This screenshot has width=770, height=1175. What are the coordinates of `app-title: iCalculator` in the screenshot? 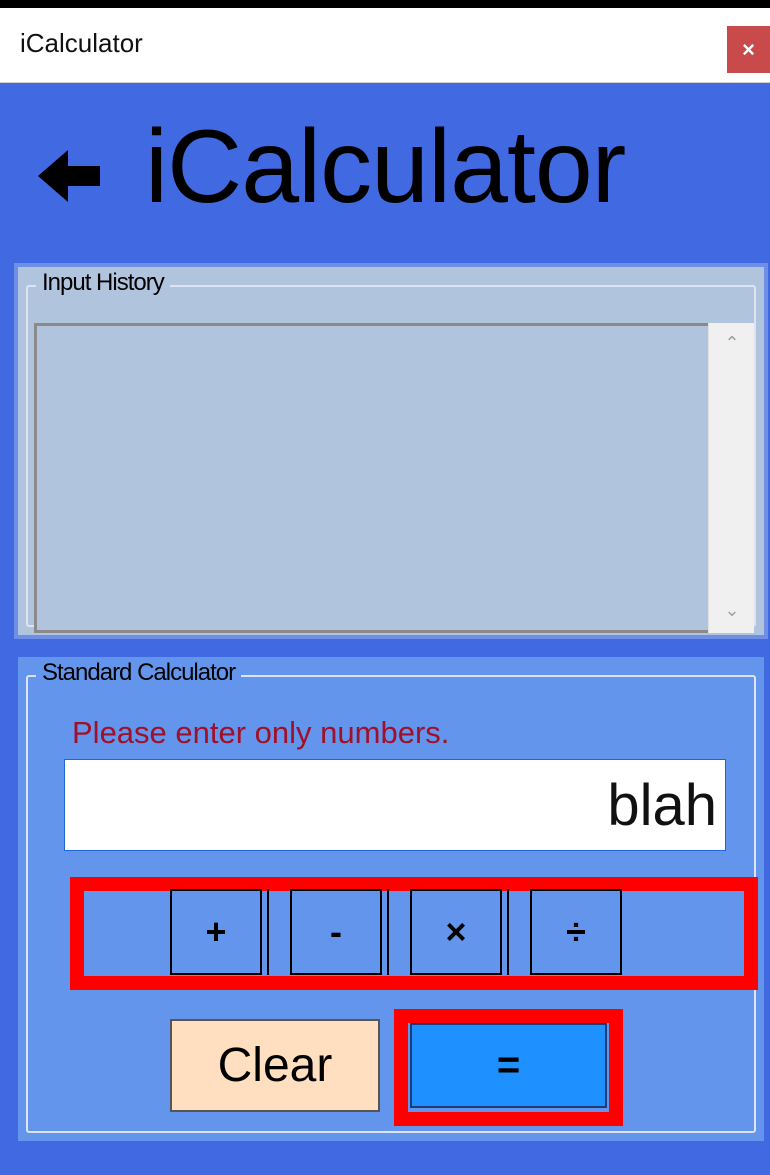 It's located at (385, 167).